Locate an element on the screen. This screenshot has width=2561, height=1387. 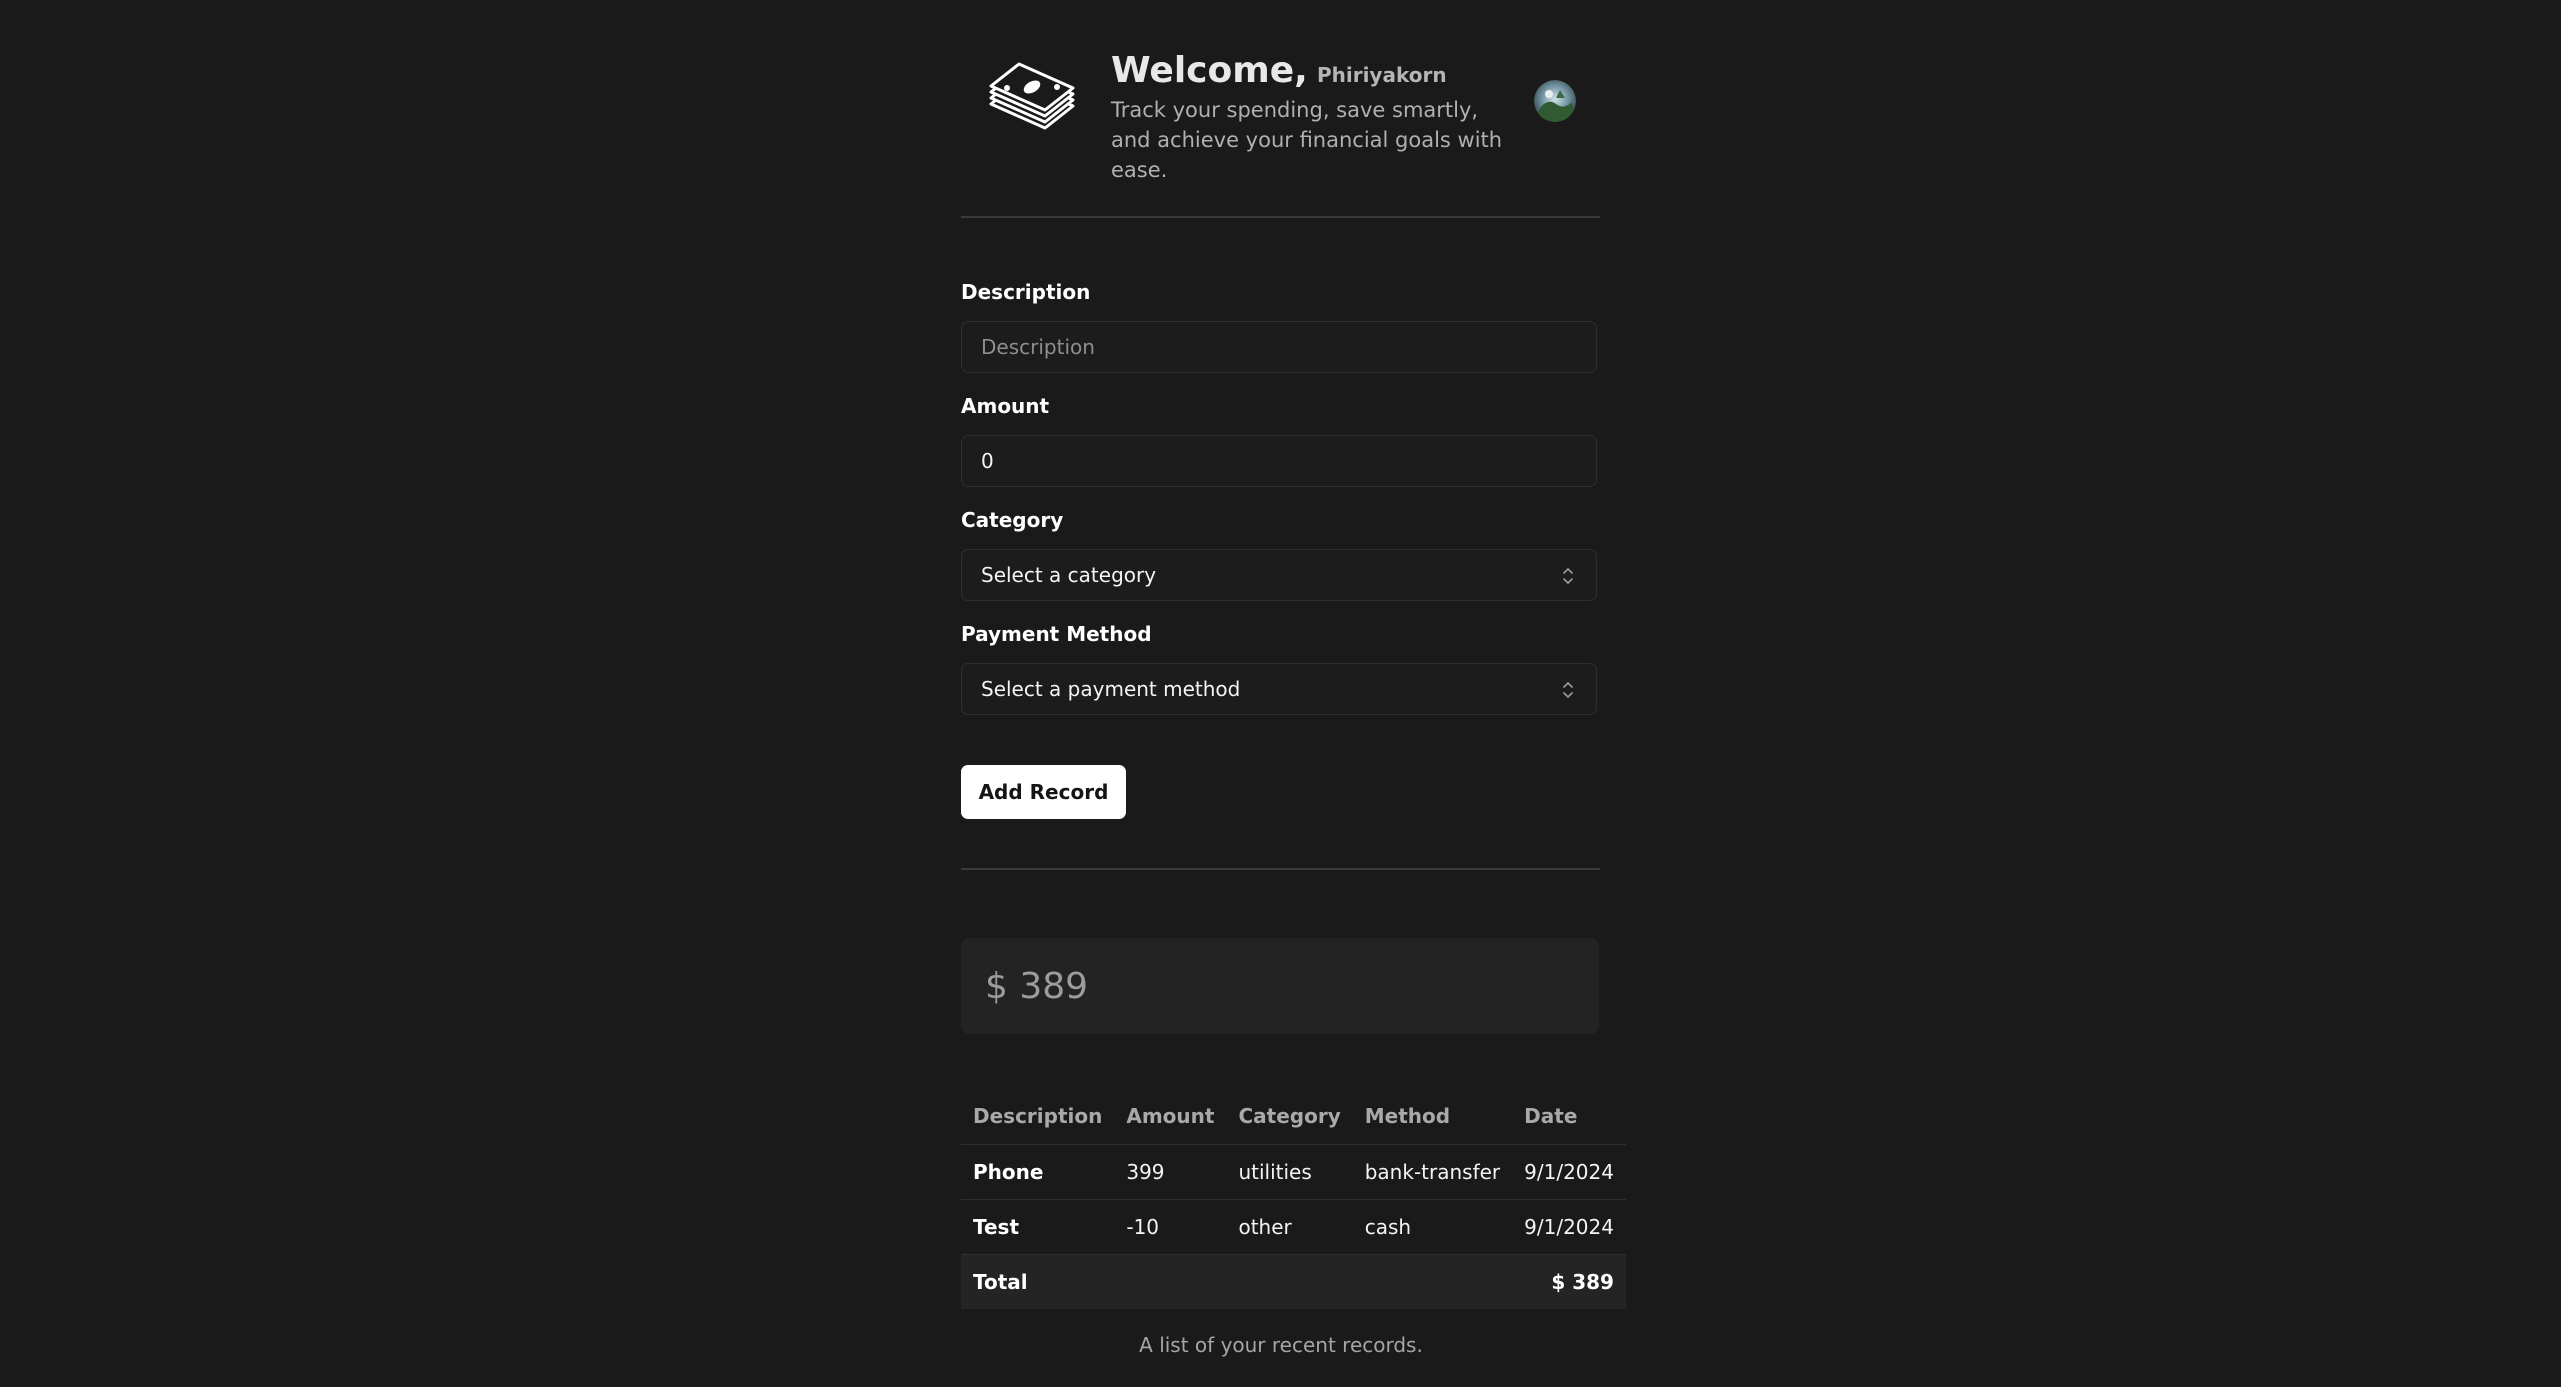
column-header: Date is located at coordinates (1569, 1116).